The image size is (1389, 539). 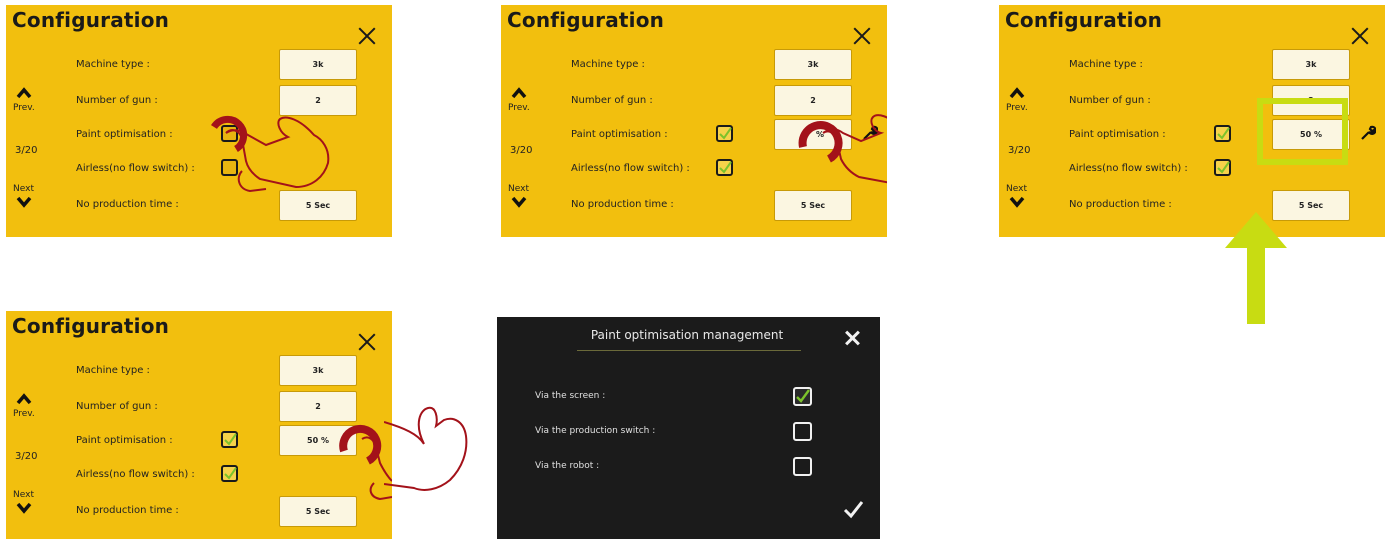 I want to click on tap-hand-outline, so click(x=426, y=448).